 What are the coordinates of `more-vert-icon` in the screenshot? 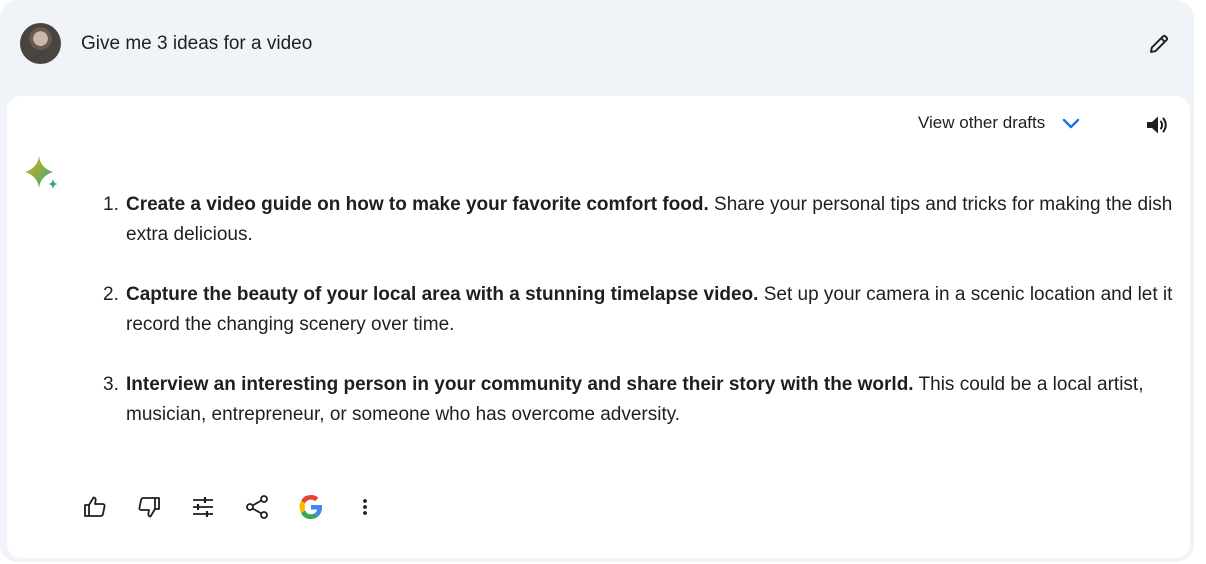 It's located at (365, 507).